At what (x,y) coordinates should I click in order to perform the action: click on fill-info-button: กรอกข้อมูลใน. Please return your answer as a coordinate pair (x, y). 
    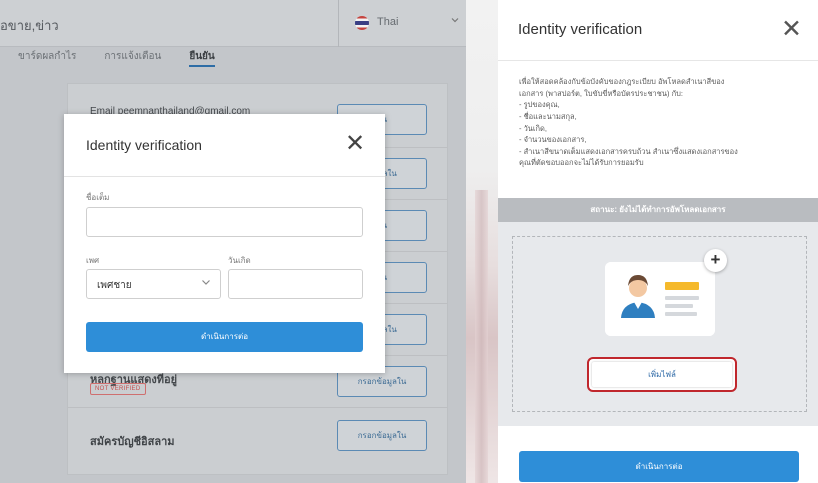
    Looking at the image, I should click on (382, 435).